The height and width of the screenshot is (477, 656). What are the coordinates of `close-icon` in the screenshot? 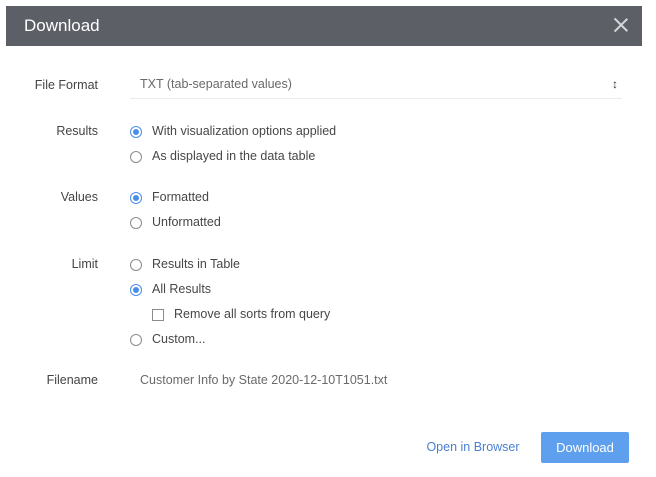 It's located at (621, 25).